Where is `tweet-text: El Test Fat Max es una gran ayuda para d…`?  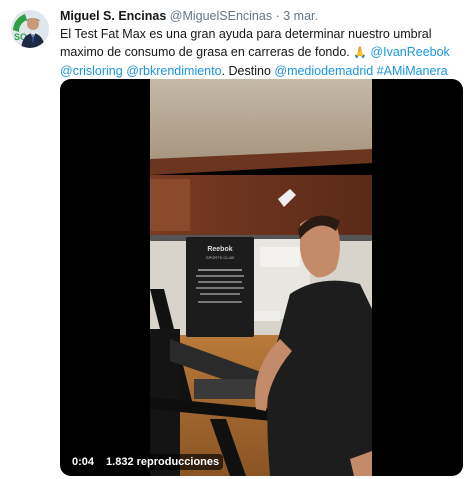 tweet-text: El Test Fat Max es una gran ayuda para d… is located at coordinates (262, 52).